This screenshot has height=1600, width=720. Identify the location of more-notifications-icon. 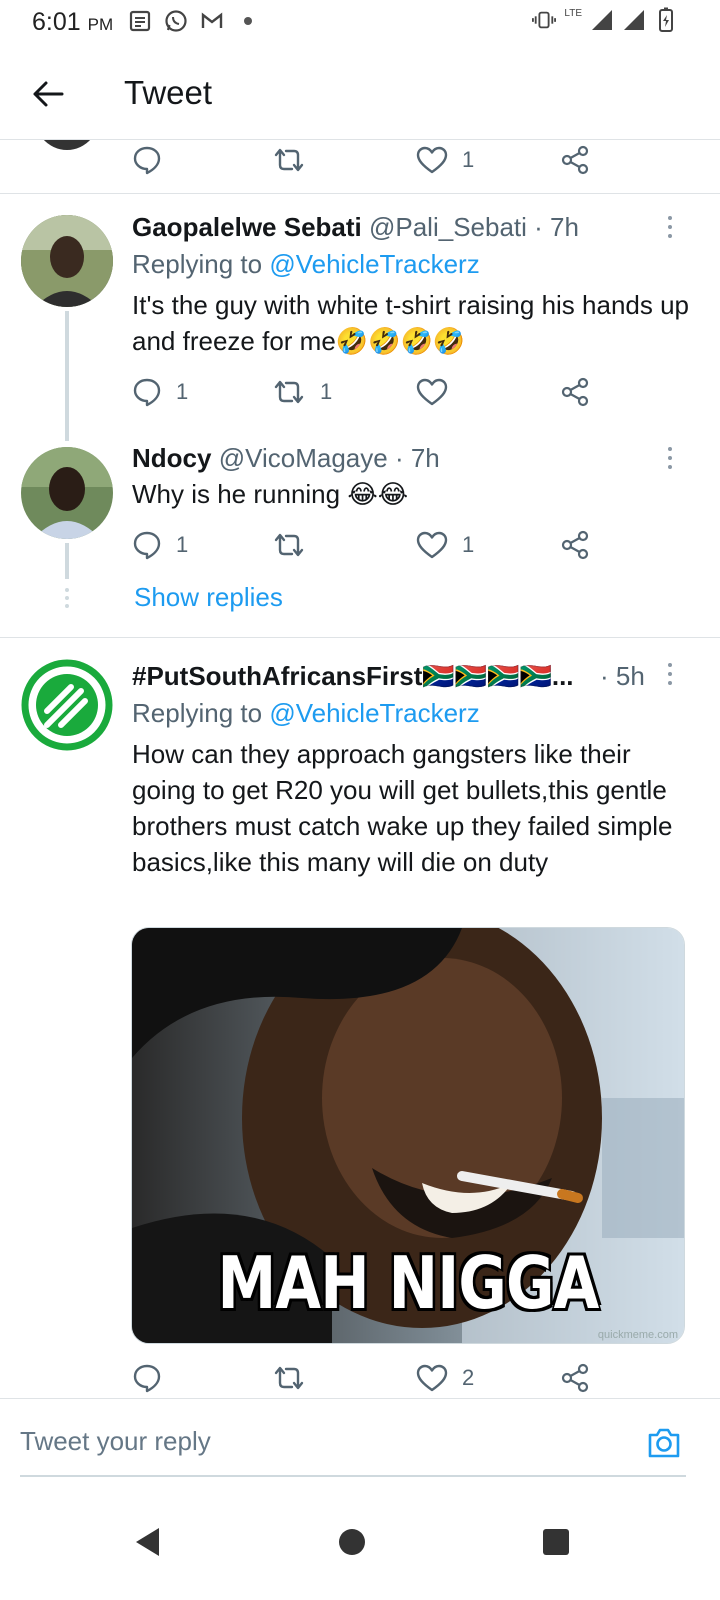
(248, 21).